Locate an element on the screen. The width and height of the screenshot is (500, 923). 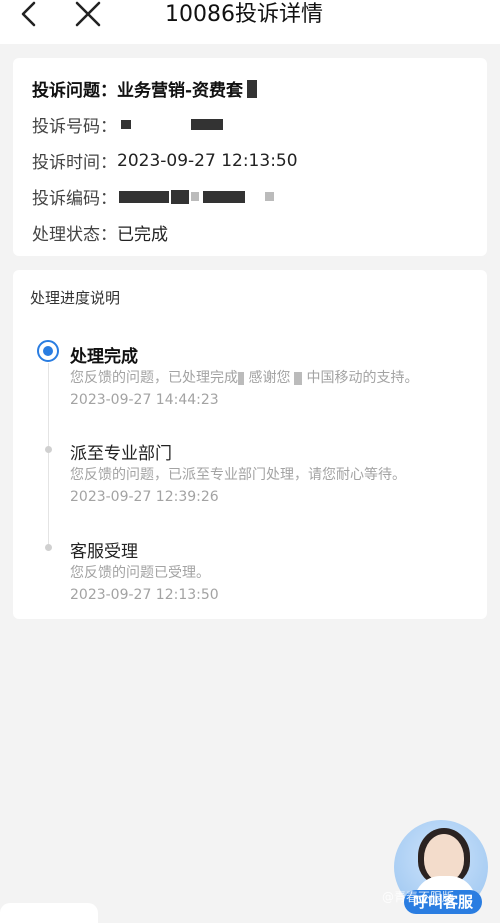
avatar is located at coordinates (444, 858).